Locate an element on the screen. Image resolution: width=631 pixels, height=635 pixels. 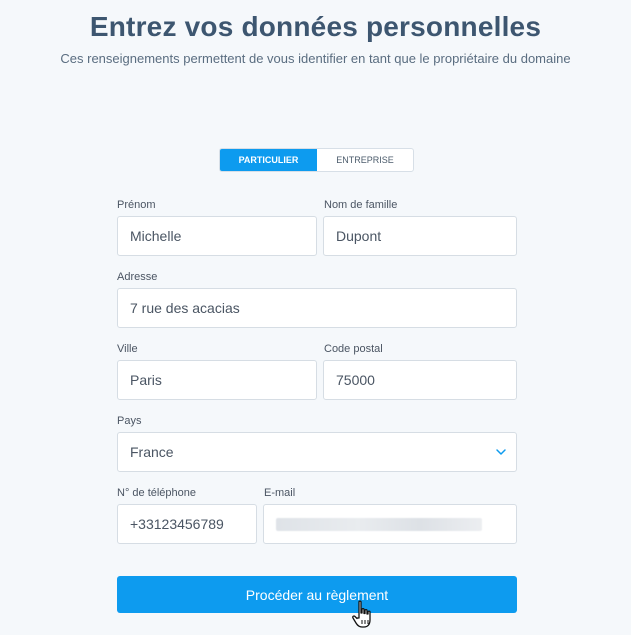
toggle-entreprise: ENTREPRISE is located at coordinates (365, 160).